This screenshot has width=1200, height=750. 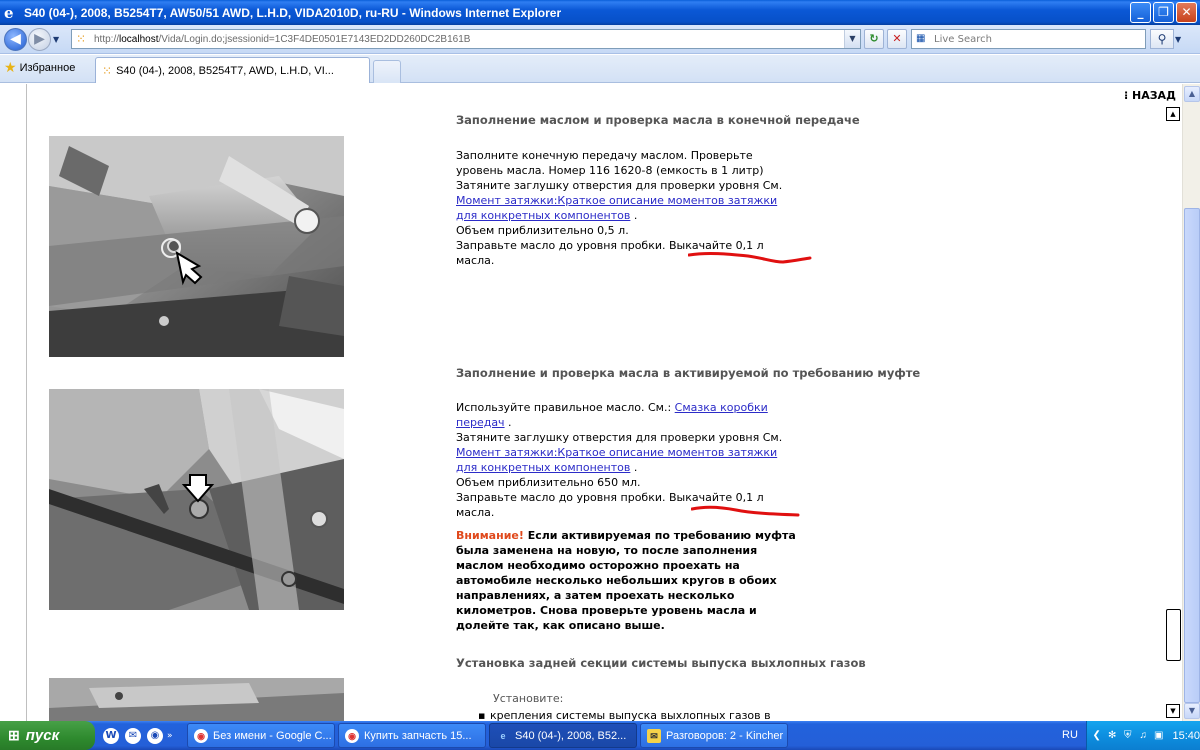 I want to click on illustration-final-drive, so click(x=196, y=246).